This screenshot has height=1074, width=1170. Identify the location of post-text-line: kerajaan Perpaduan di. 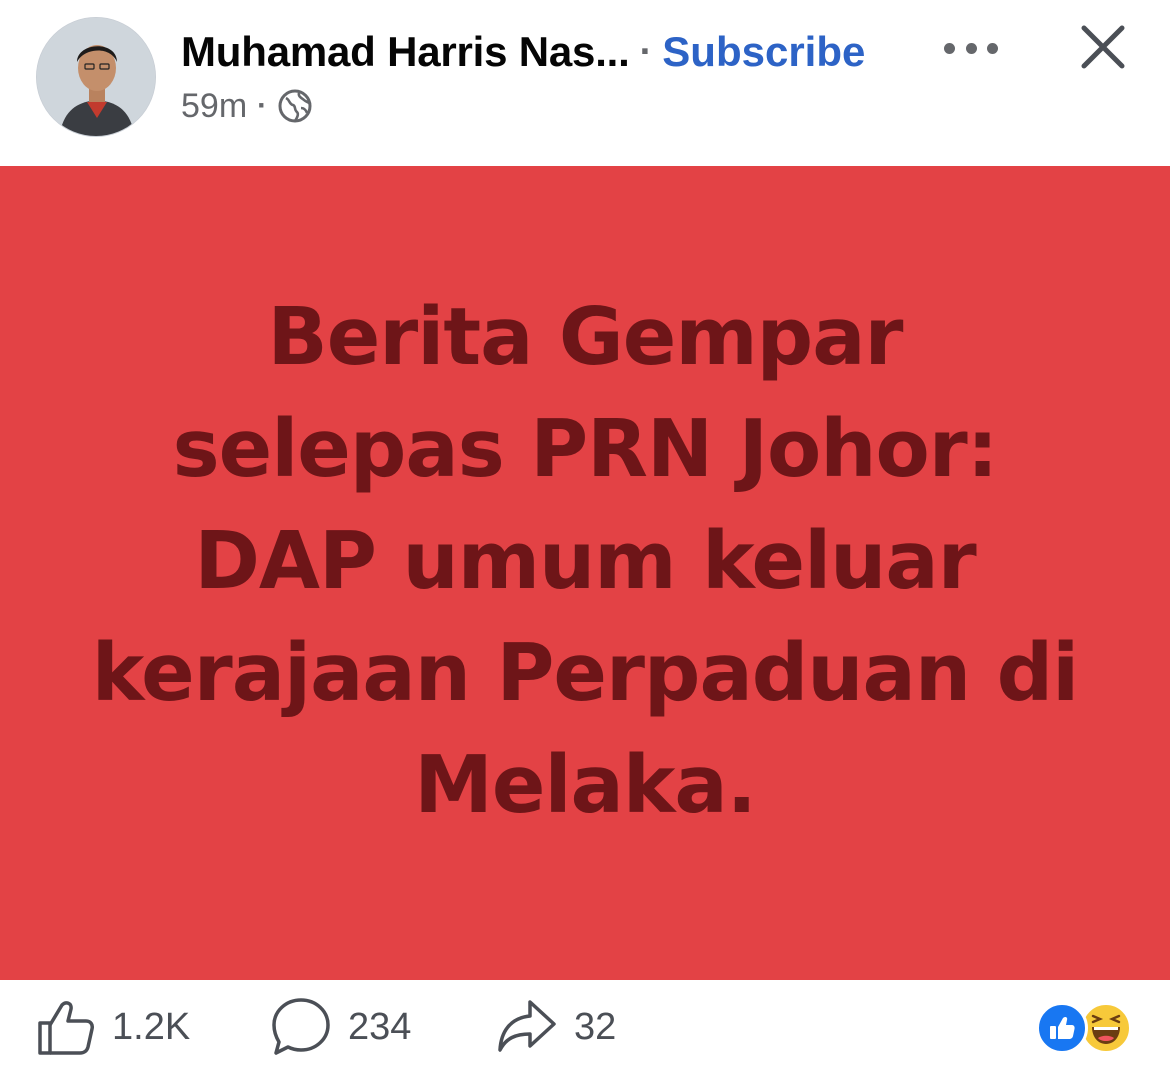
(585, 673).